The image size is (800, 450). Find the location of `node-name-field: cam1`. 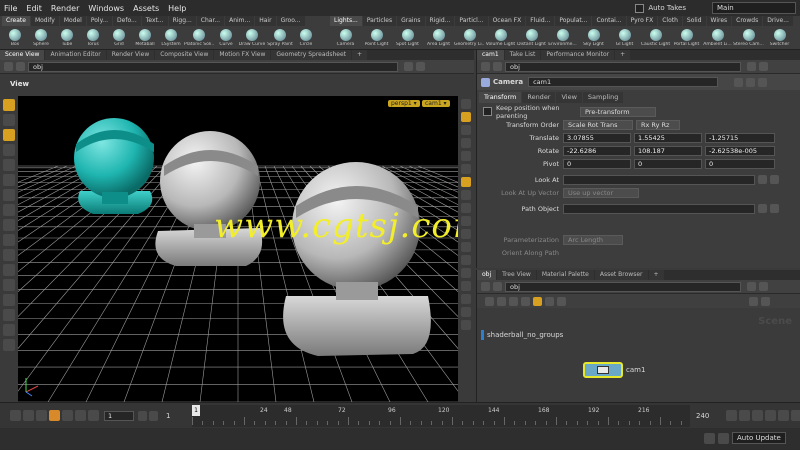

node-name-field: cam1 is located at coordinates (623, 82).